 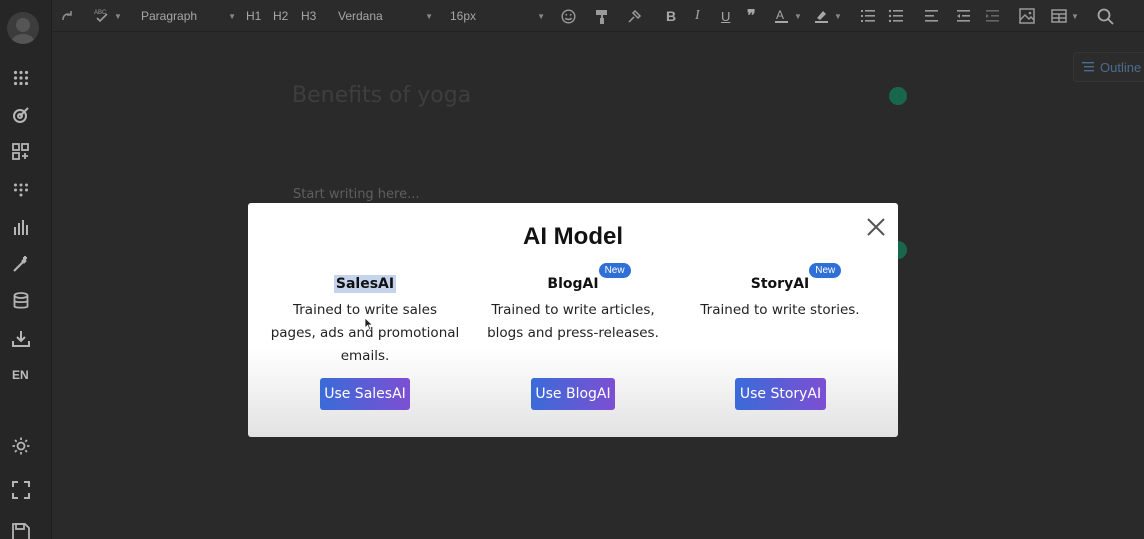 I want to click on use-blogai-button: Use BlogAI, so click(x=573, y=394).